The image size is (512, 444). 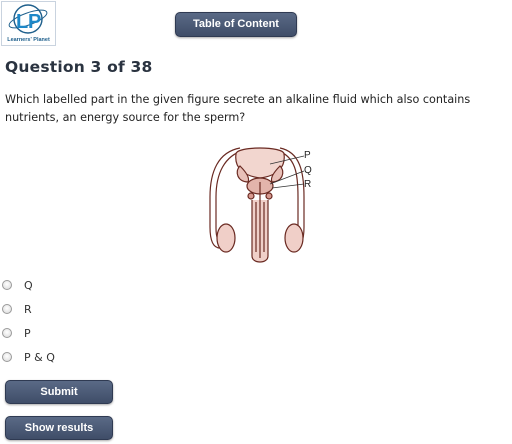 I want to click on option-p-and-q: P & Q, so click(x=28, y=357).